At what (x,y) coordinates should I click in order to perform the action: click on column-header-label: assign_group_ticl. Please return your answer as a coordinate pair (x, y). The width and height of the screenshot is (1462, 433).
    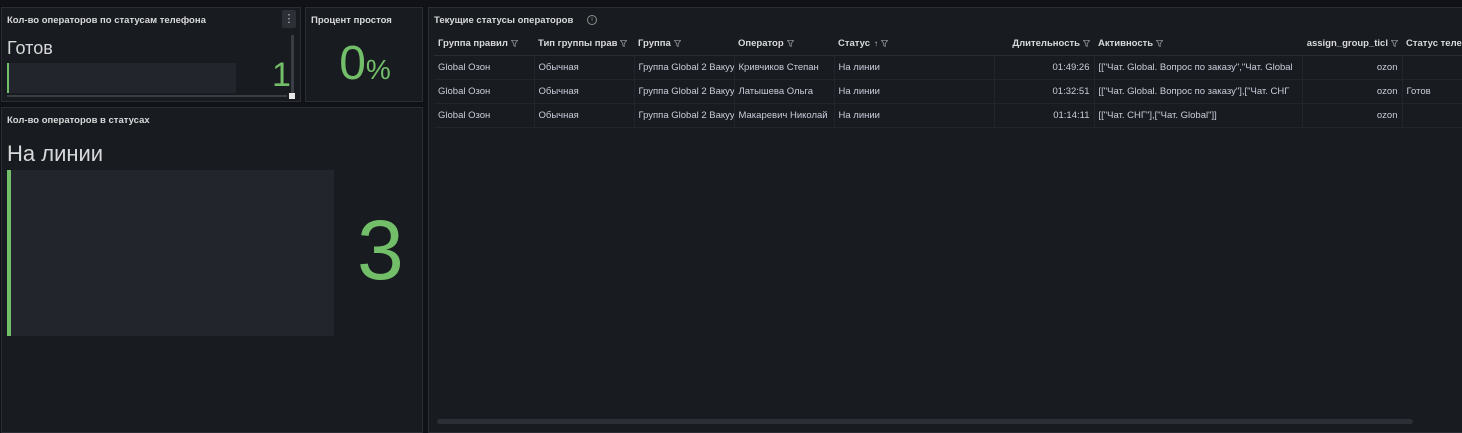
    Looking at the image, I should click on (1347, 44).